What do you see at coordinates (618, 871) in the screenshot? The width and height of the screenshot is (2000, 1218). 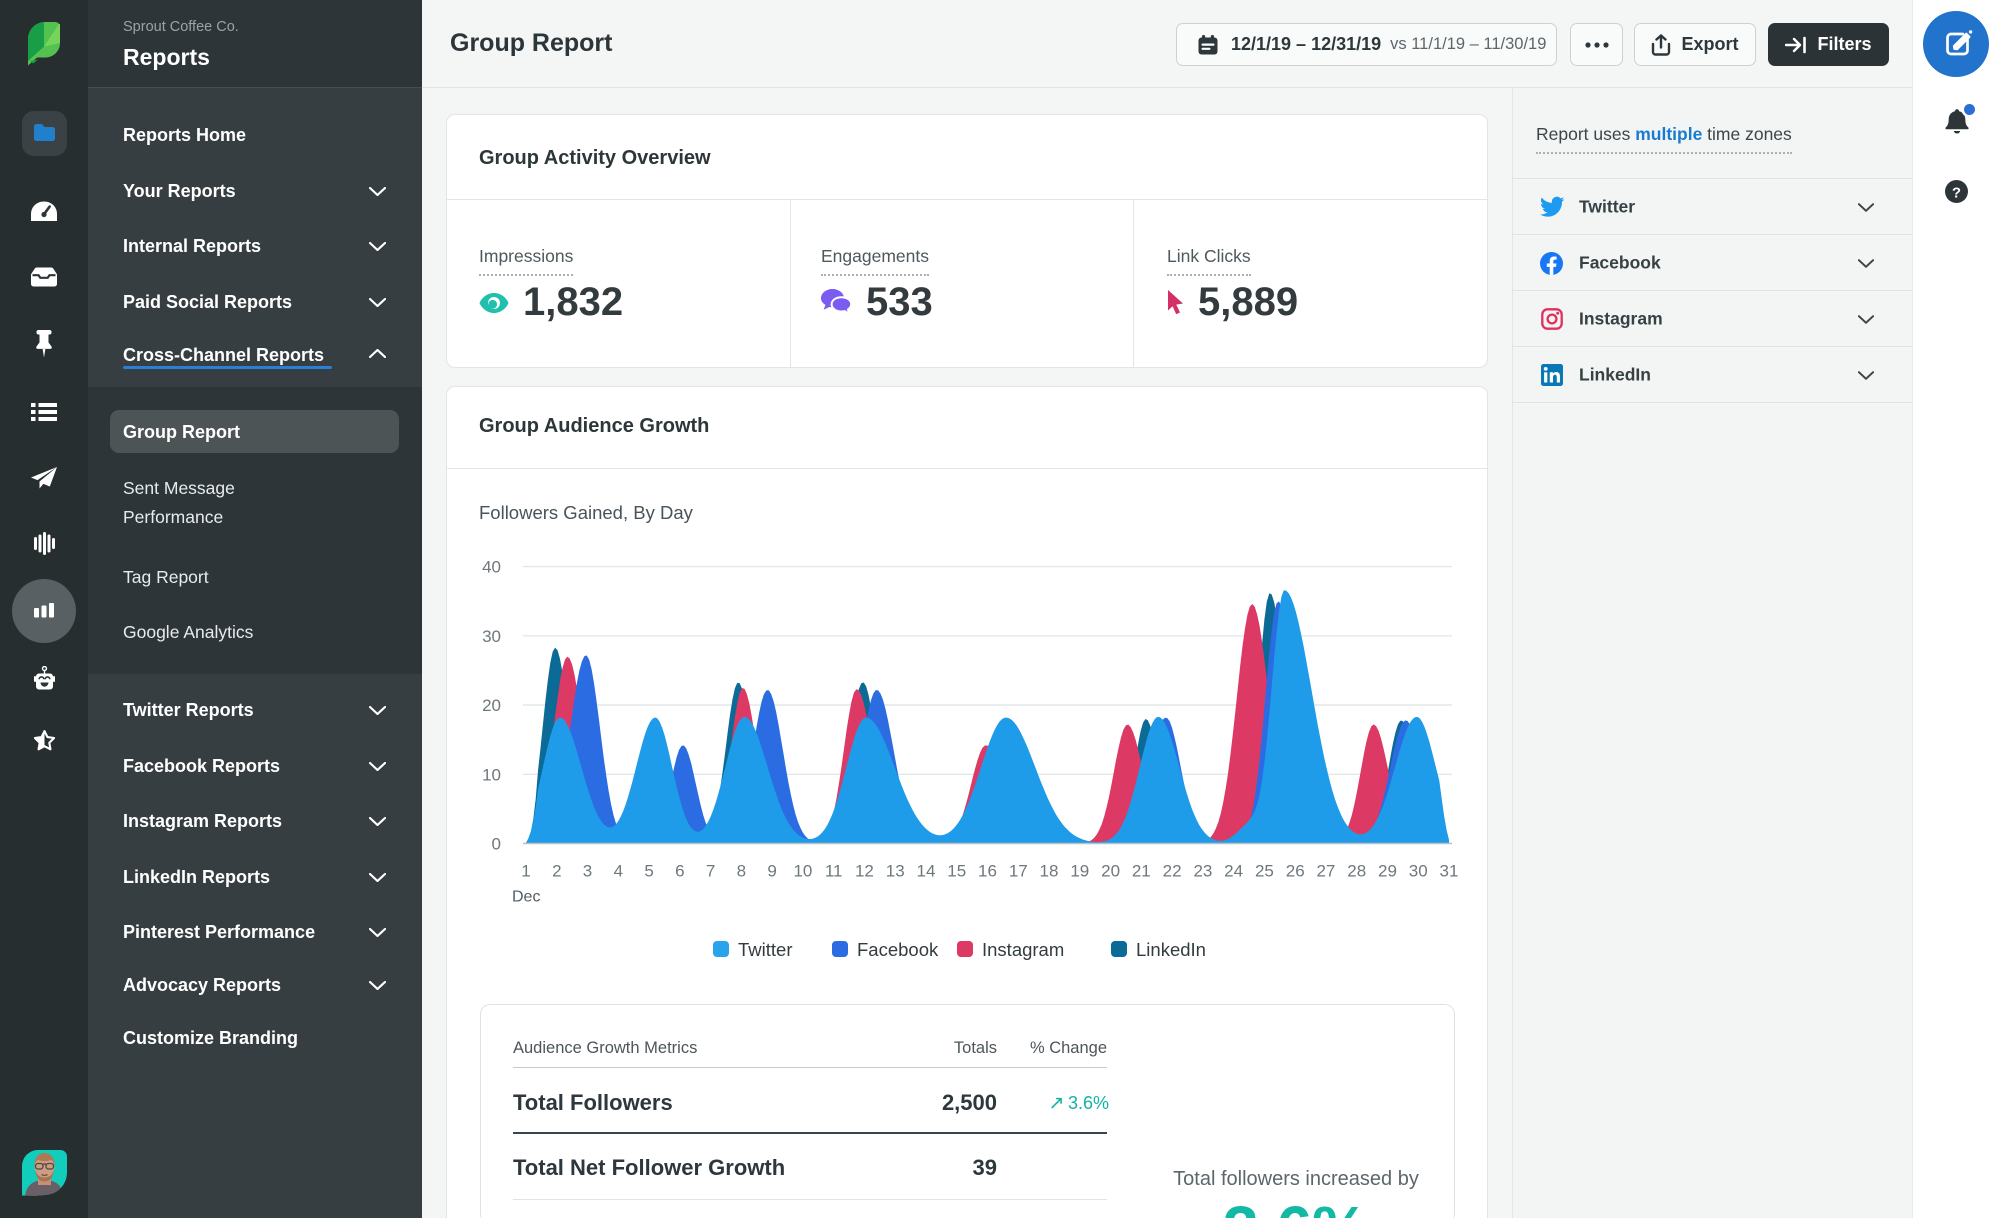 I see `svg-text: 4` at bounding box center [618, 871].